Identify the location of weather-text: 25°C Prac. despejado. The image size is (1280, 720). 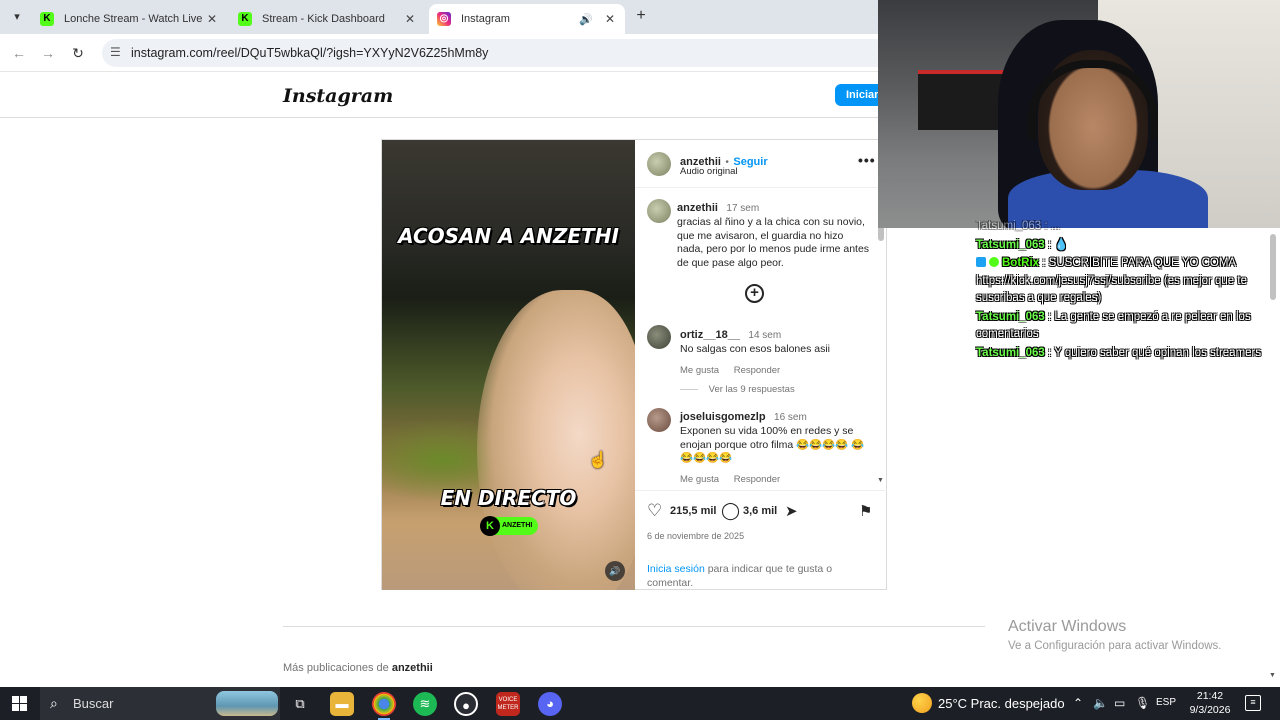
(1001, 703).